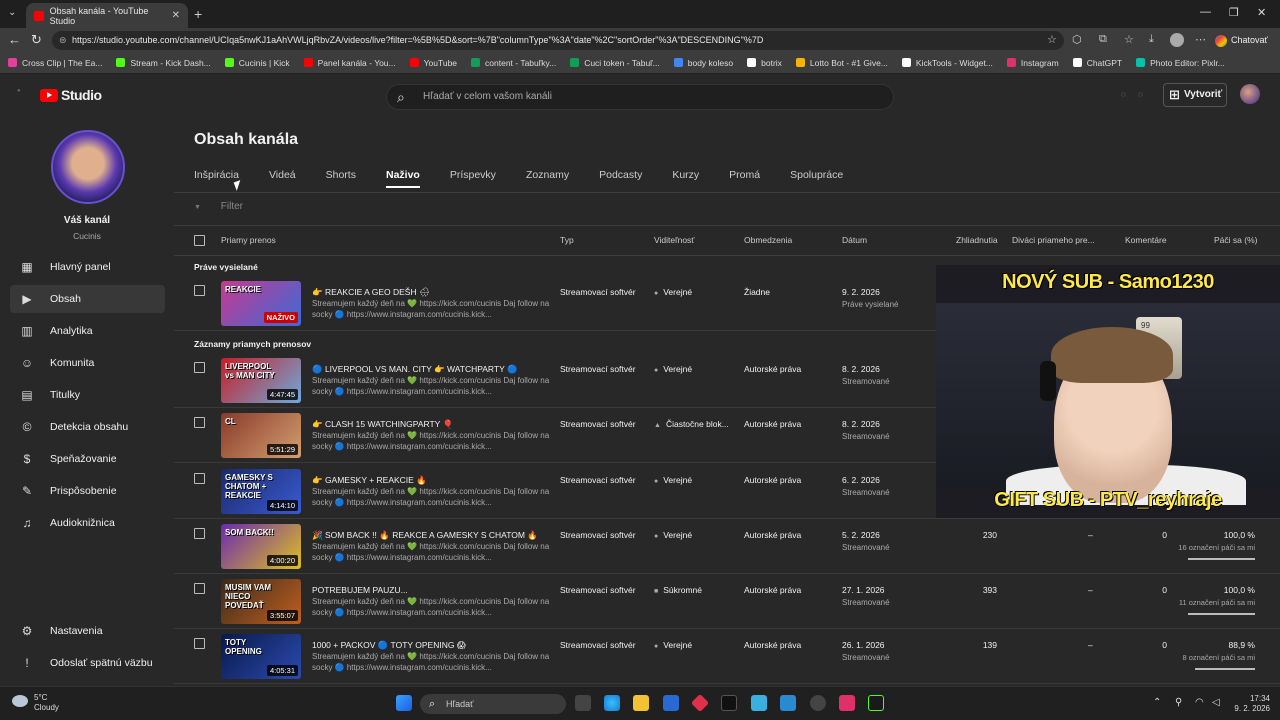 The image size is (1280, 720). Describe the element at coordinates (1151, 39) in the screenshot. I see `download-icon: ⤓` at that location.